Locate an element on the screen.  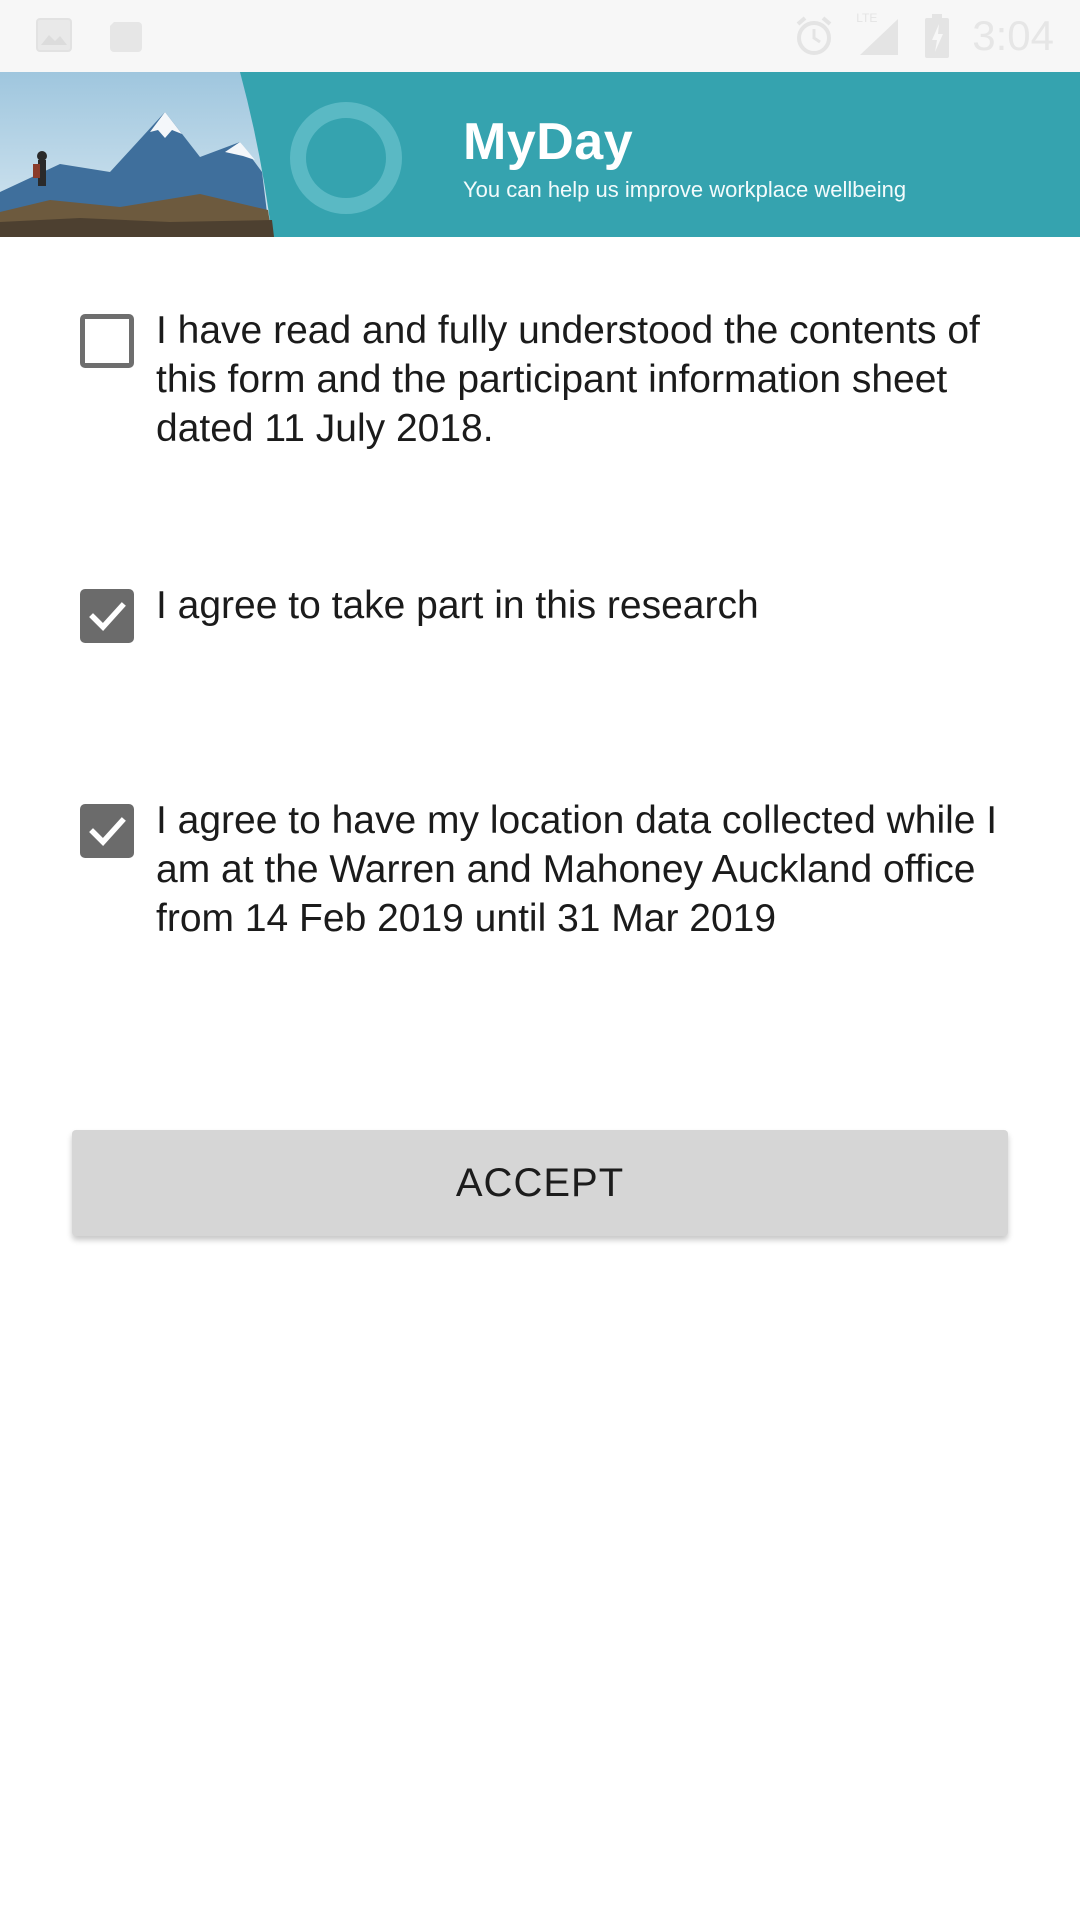
mountain-hiker-image is located at coordinates (145, 154).